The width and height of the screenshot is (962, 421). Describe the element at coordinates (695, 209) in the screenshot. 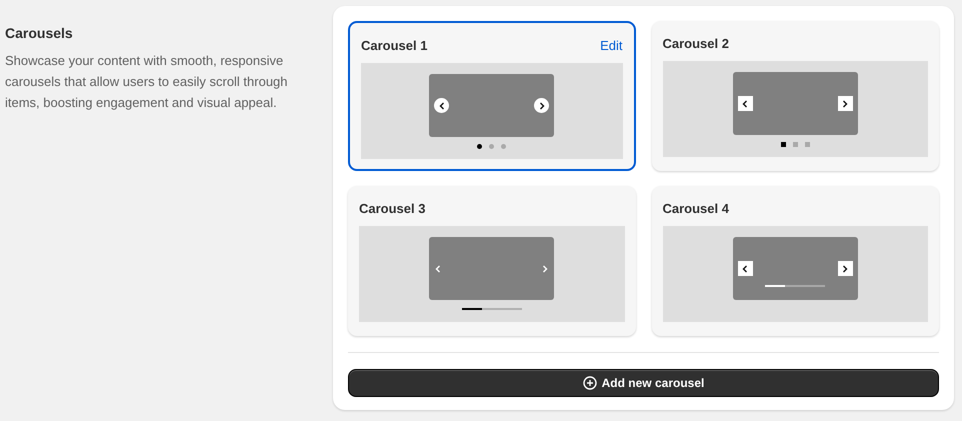

I see `card-title: Carousel 4` at that location.